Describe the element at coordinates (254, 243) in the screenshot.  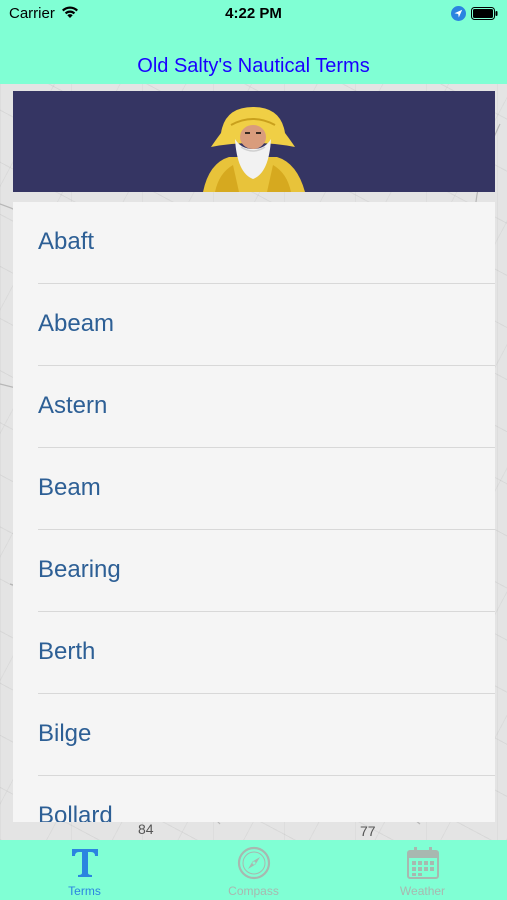
I see `list-item: Abaft` at that location.